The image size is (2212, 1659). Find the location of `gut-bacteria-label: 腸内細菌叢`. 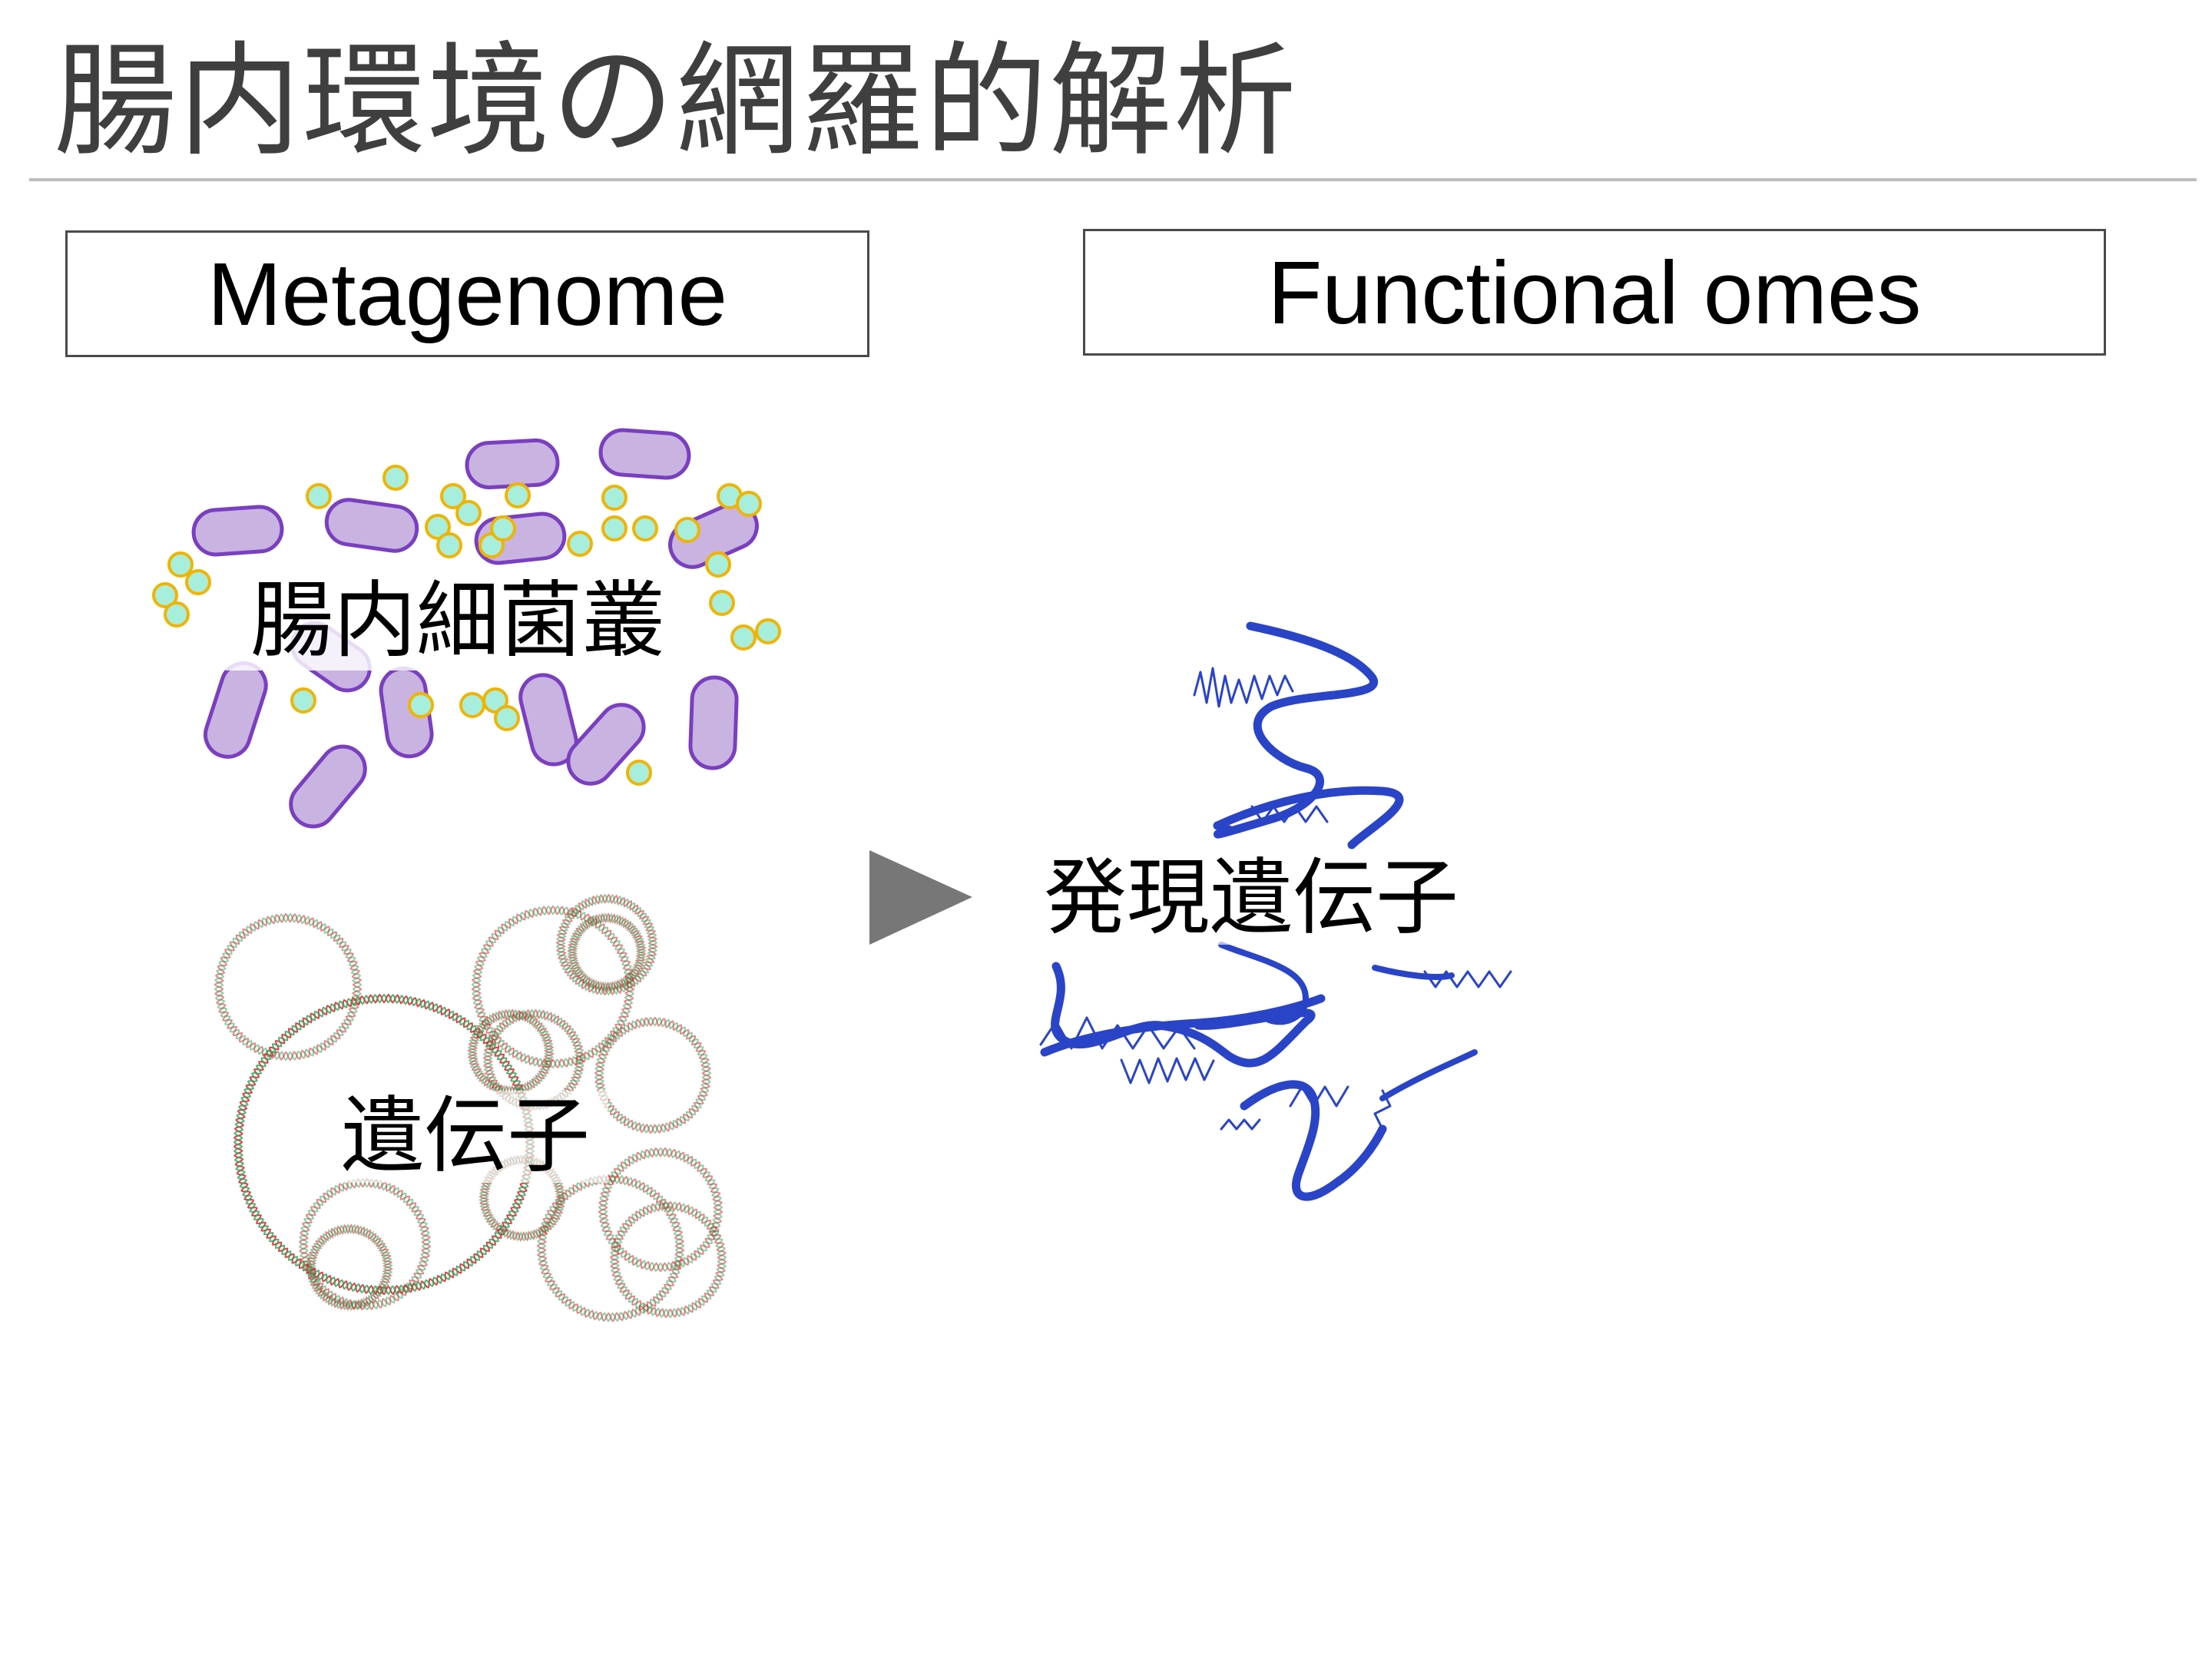

gut-bacteria-label: 腸内細菌叢 is located at coordinates (458, 621).